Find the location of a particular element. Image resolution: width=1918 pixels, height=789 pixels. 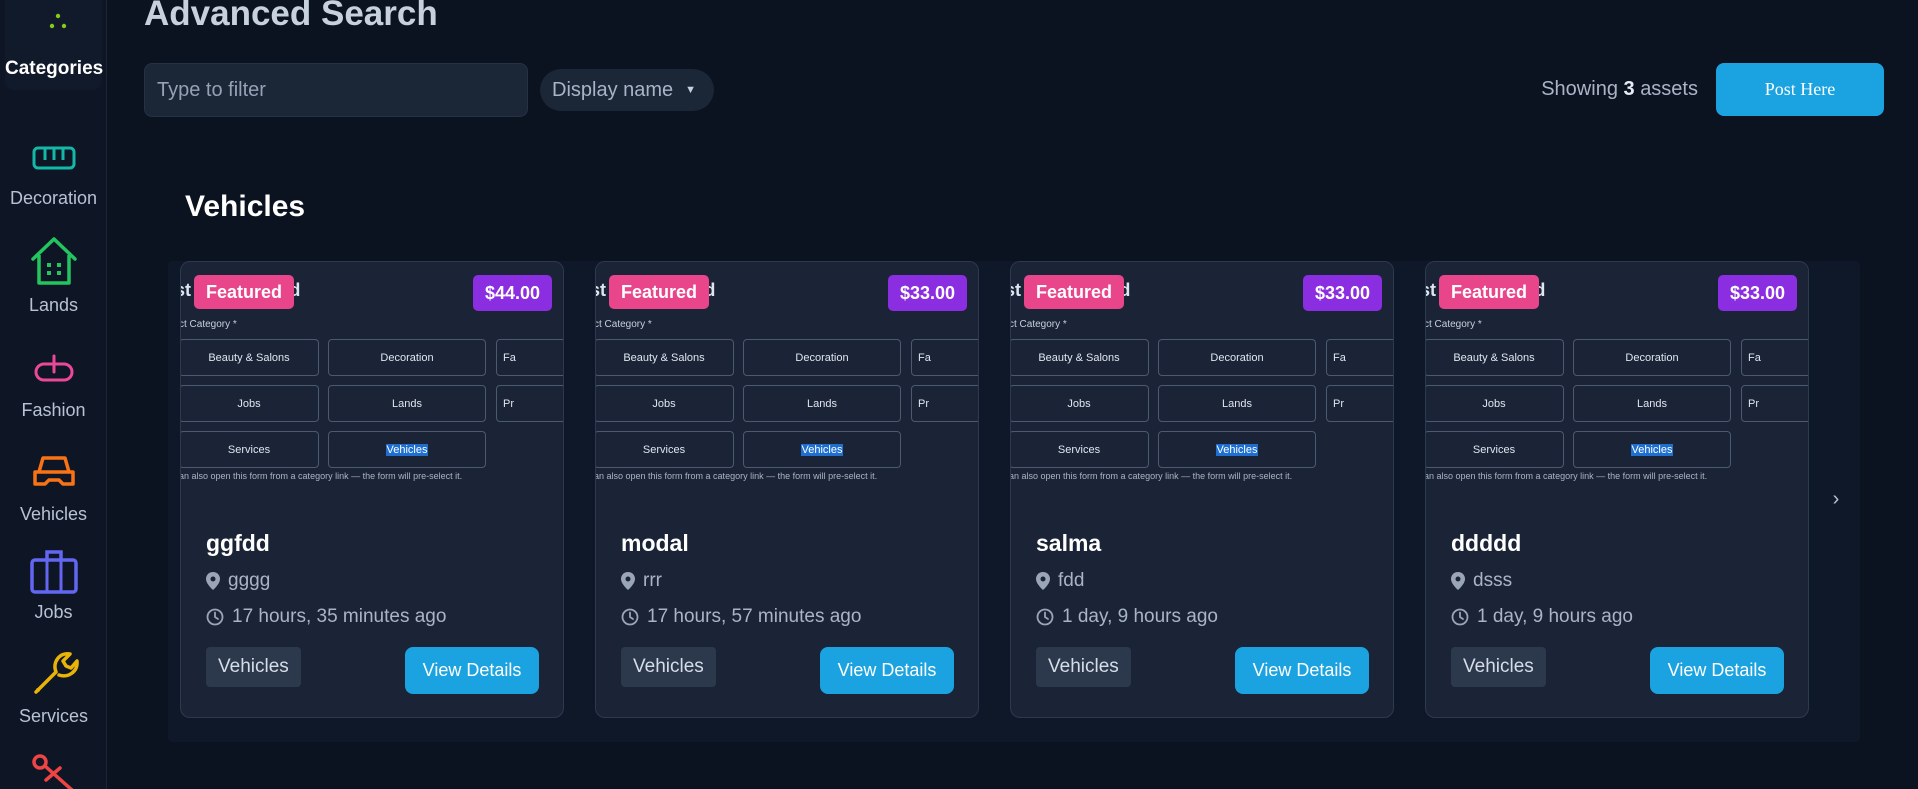

sidebar-item-lands: Lands is located at coordinates (53, 275).